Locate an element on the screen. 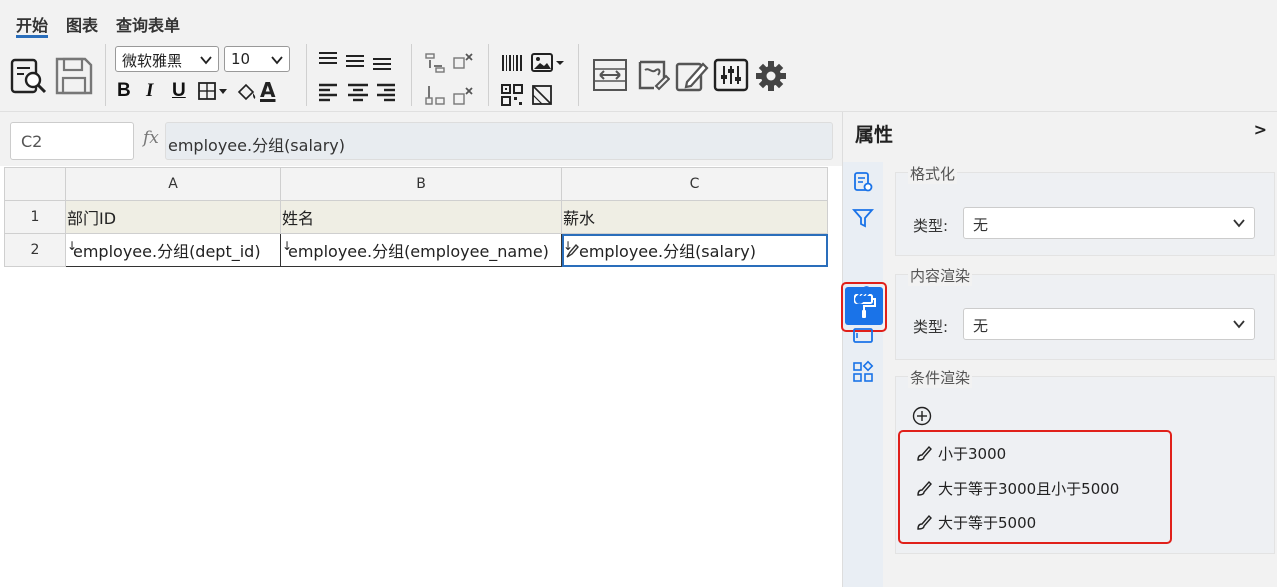 Image resolution: width=1277 pixels, height=587 pixels. content-type-value: 无 is located at coordinates (981, 326).